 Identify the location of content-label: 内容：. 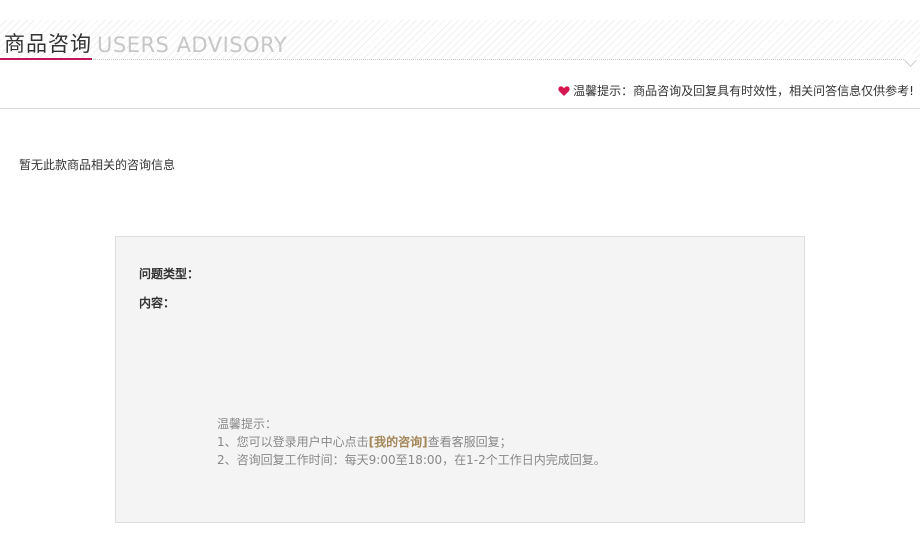
(157, 303).